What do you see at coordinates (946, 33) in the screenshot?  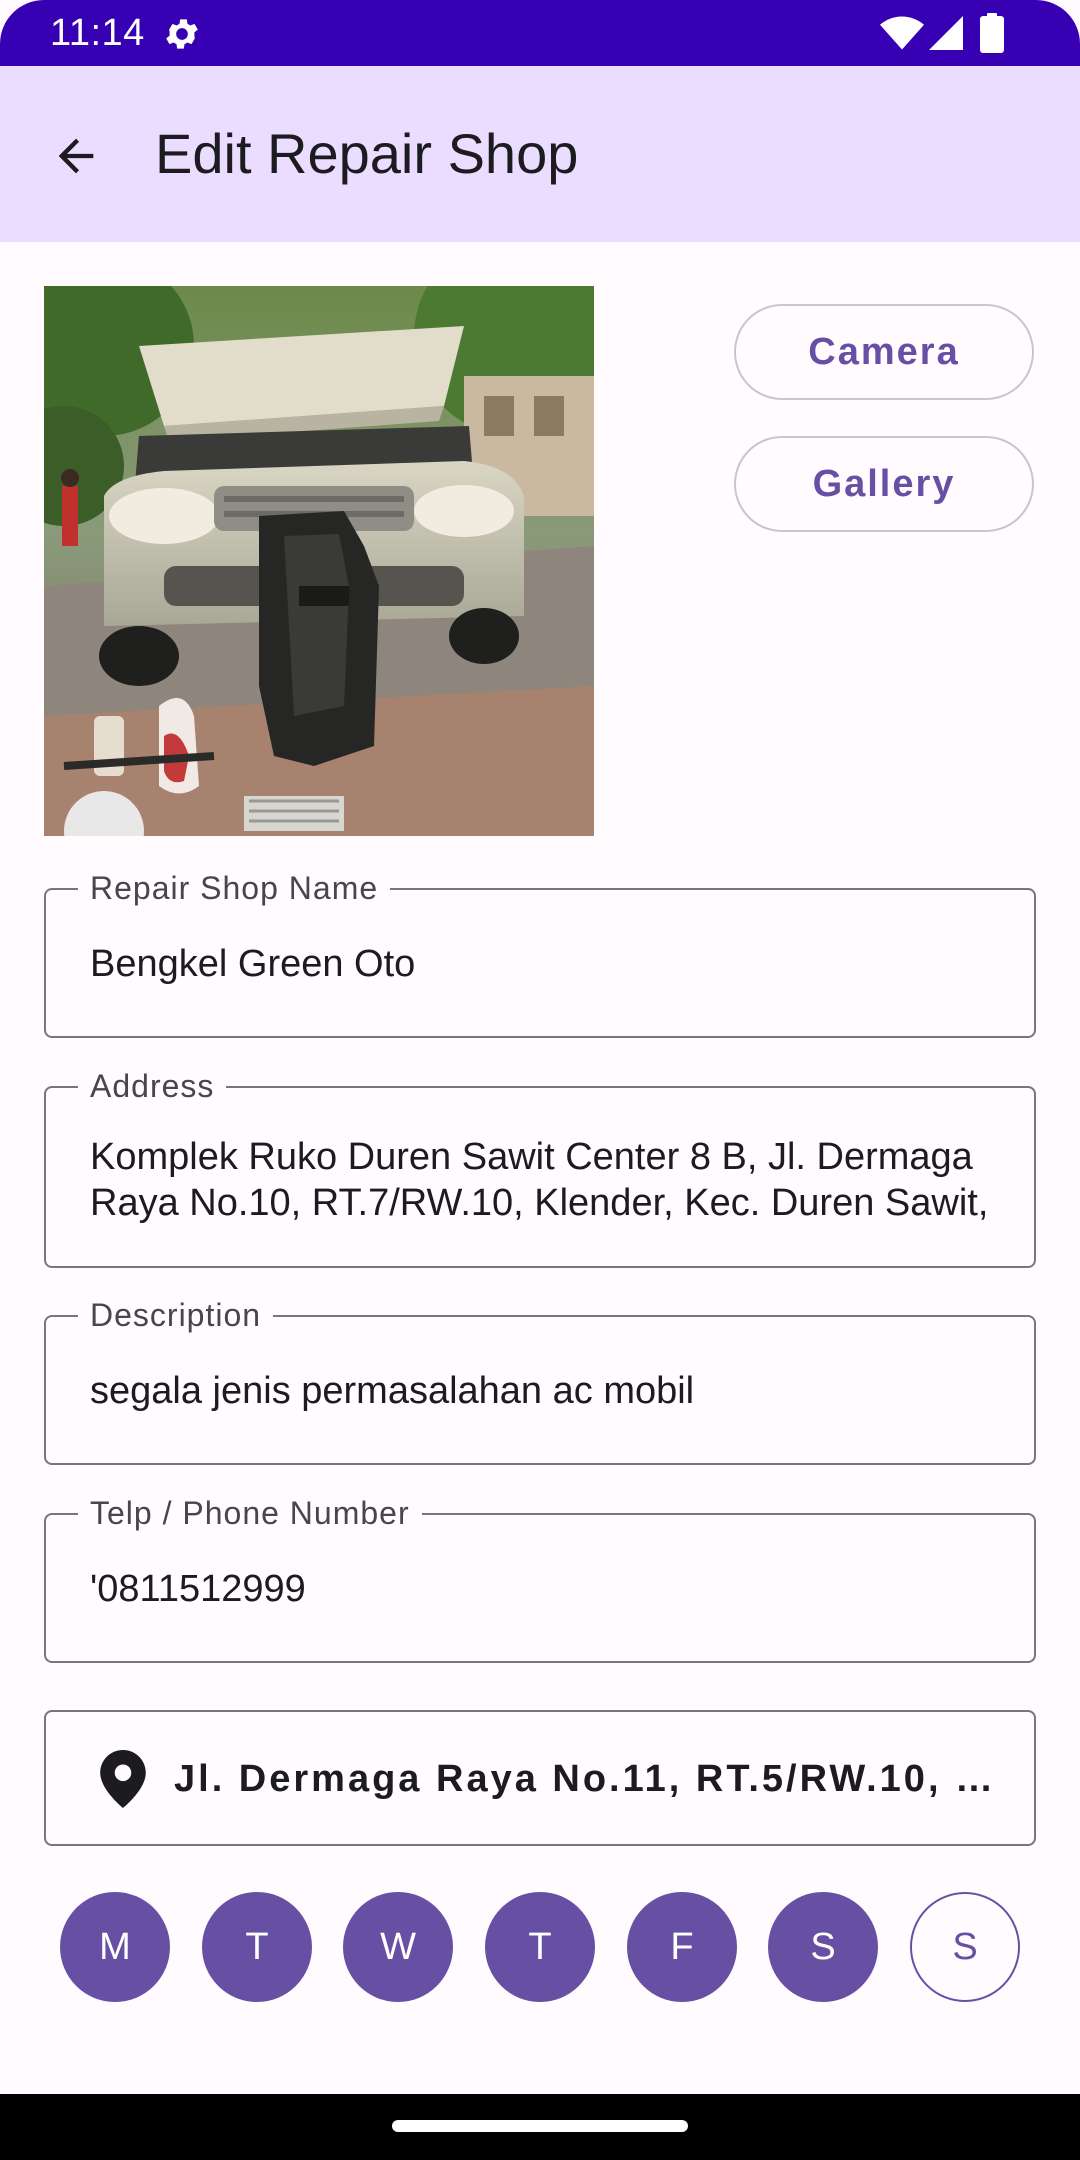 I see `signal-icon` at bounding box center [946, 33].